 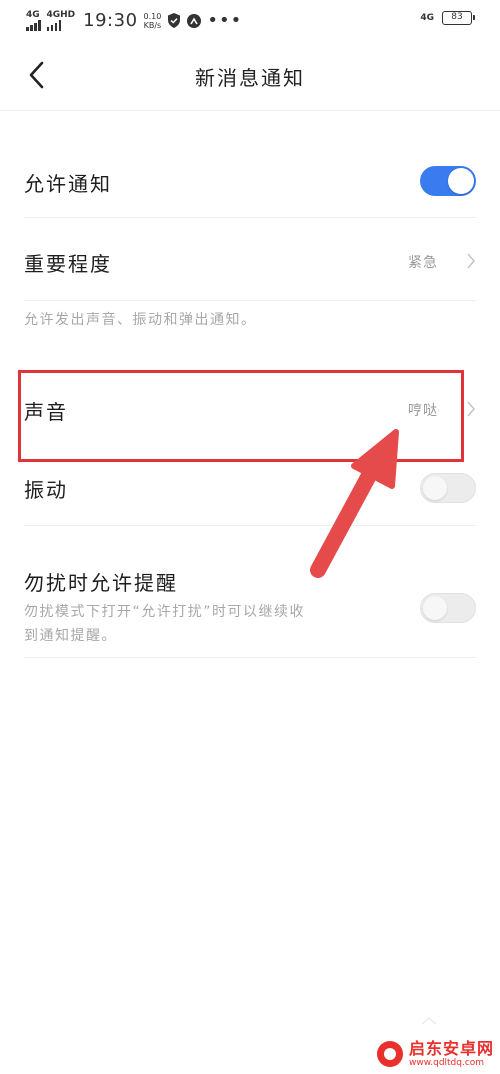 I want to click on battery-level: 83, so click(x=457, y=17).